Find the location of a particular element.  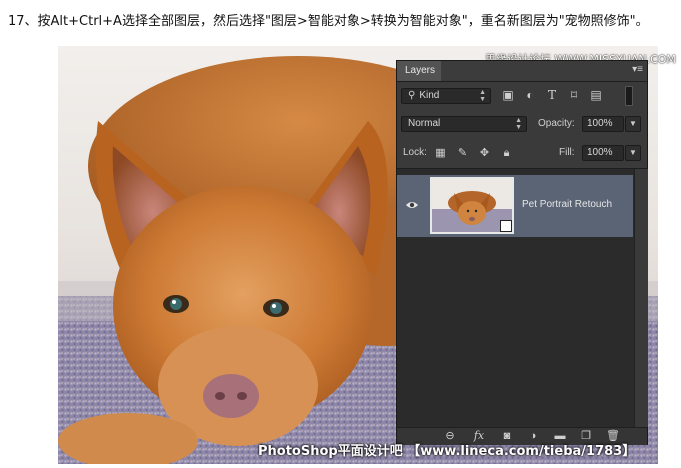

layer-thumbnail is located at coordinates (472, 205).